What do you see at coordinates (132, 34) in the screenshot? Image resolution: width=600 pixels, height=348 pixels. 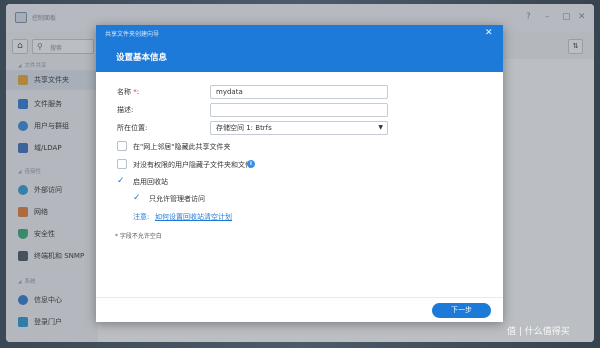 I see `dialog-title: 共享文件夹创建向导` at bounding box center [132, 34].